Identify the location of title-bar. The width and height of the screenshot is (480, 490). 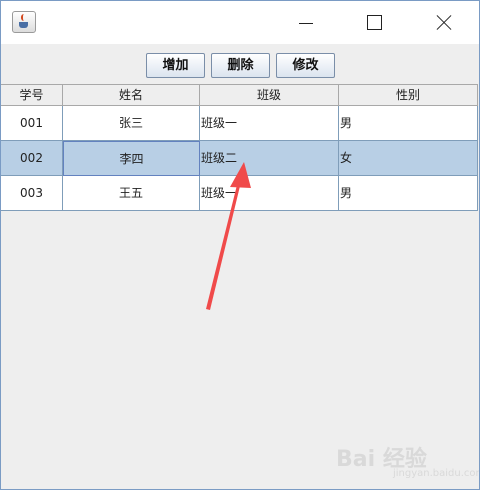
(240, 22).